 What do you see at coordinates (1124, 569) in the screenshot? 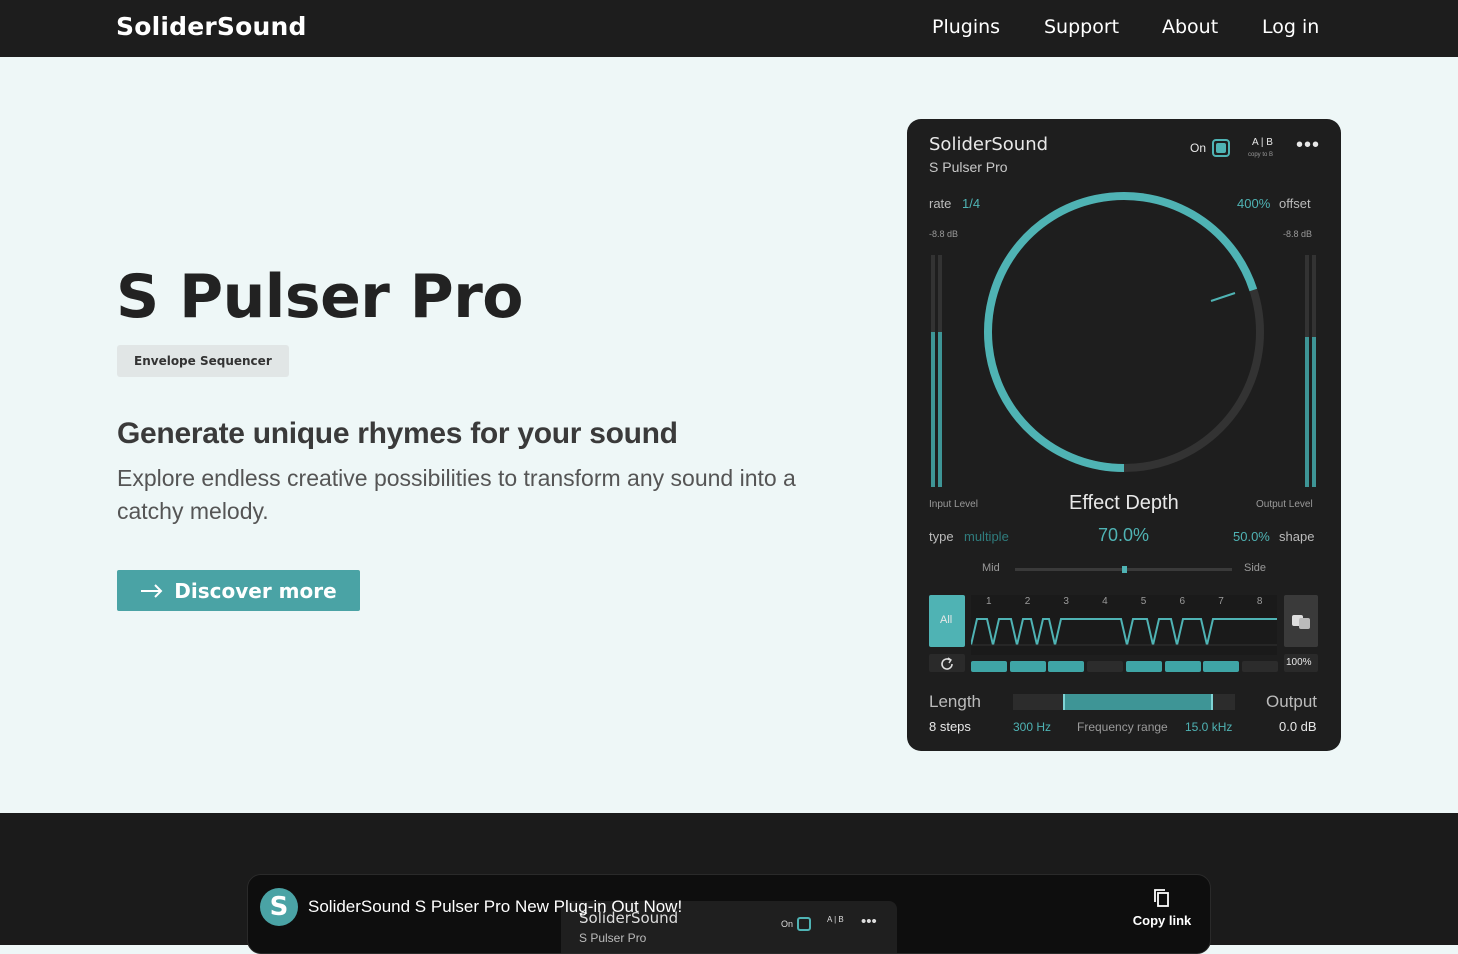
I see `mid-side-slider-thumb` at bounding box center [1124, 569].